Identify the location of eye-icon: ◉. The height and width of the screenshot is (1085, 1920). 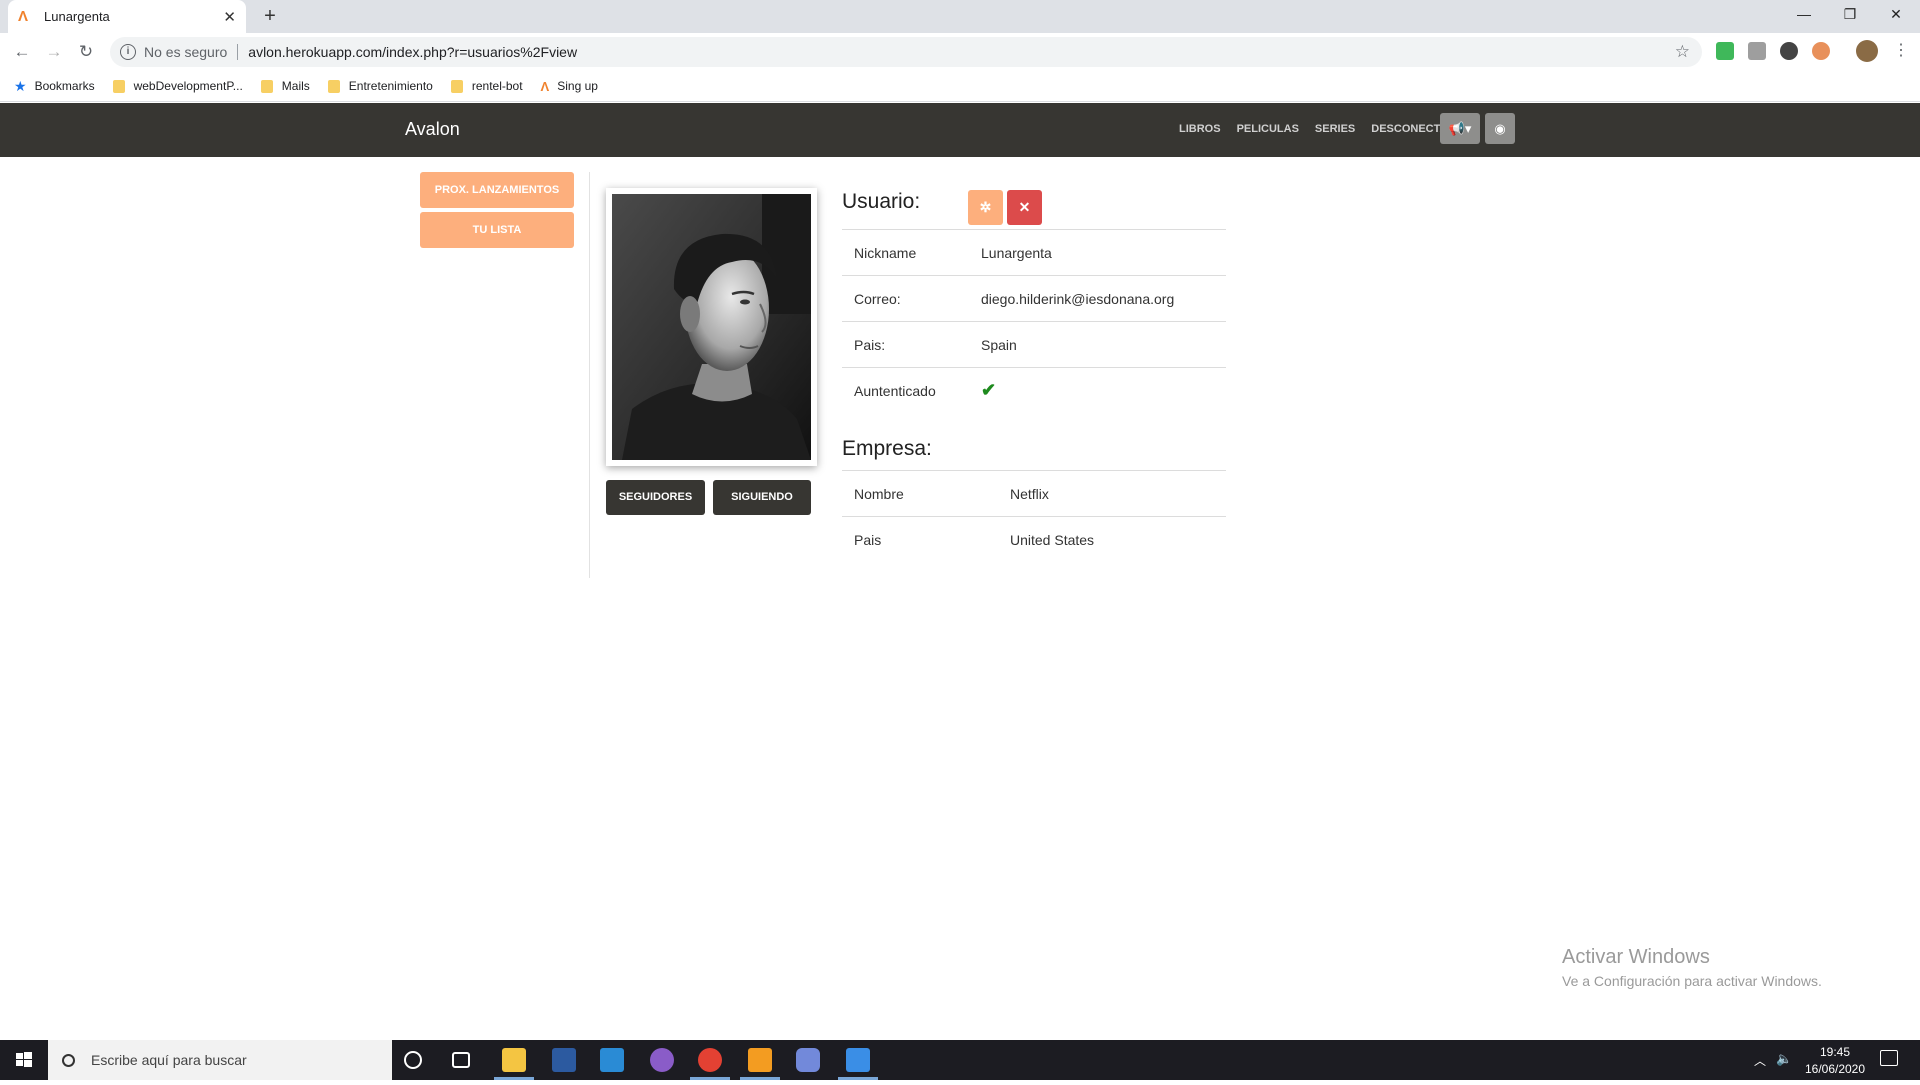
(1500, 128).